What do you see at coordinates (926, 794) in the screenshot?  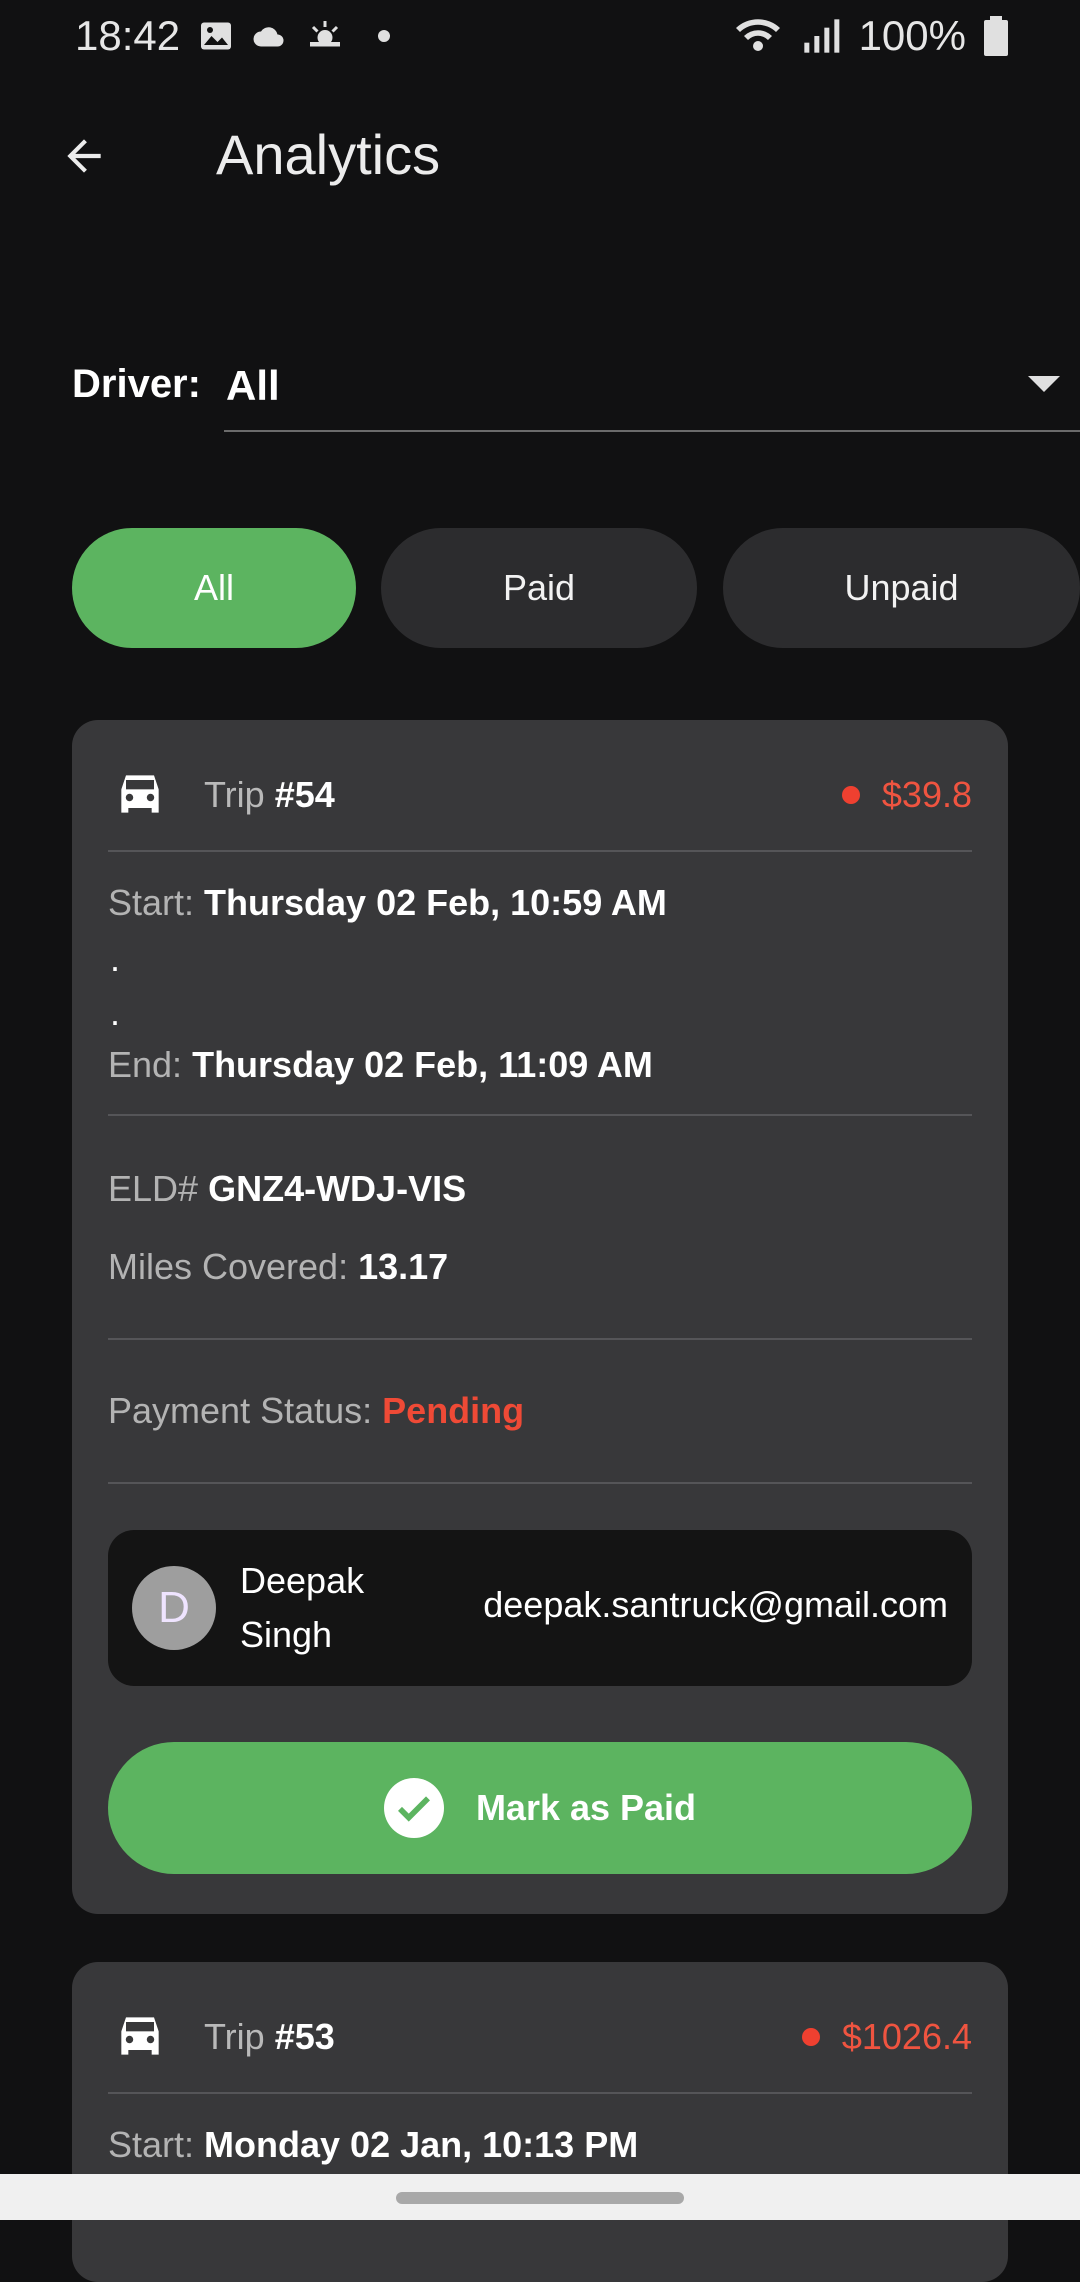 I see `trip-amount-value: $39.8` at bounding box center [926, 794].